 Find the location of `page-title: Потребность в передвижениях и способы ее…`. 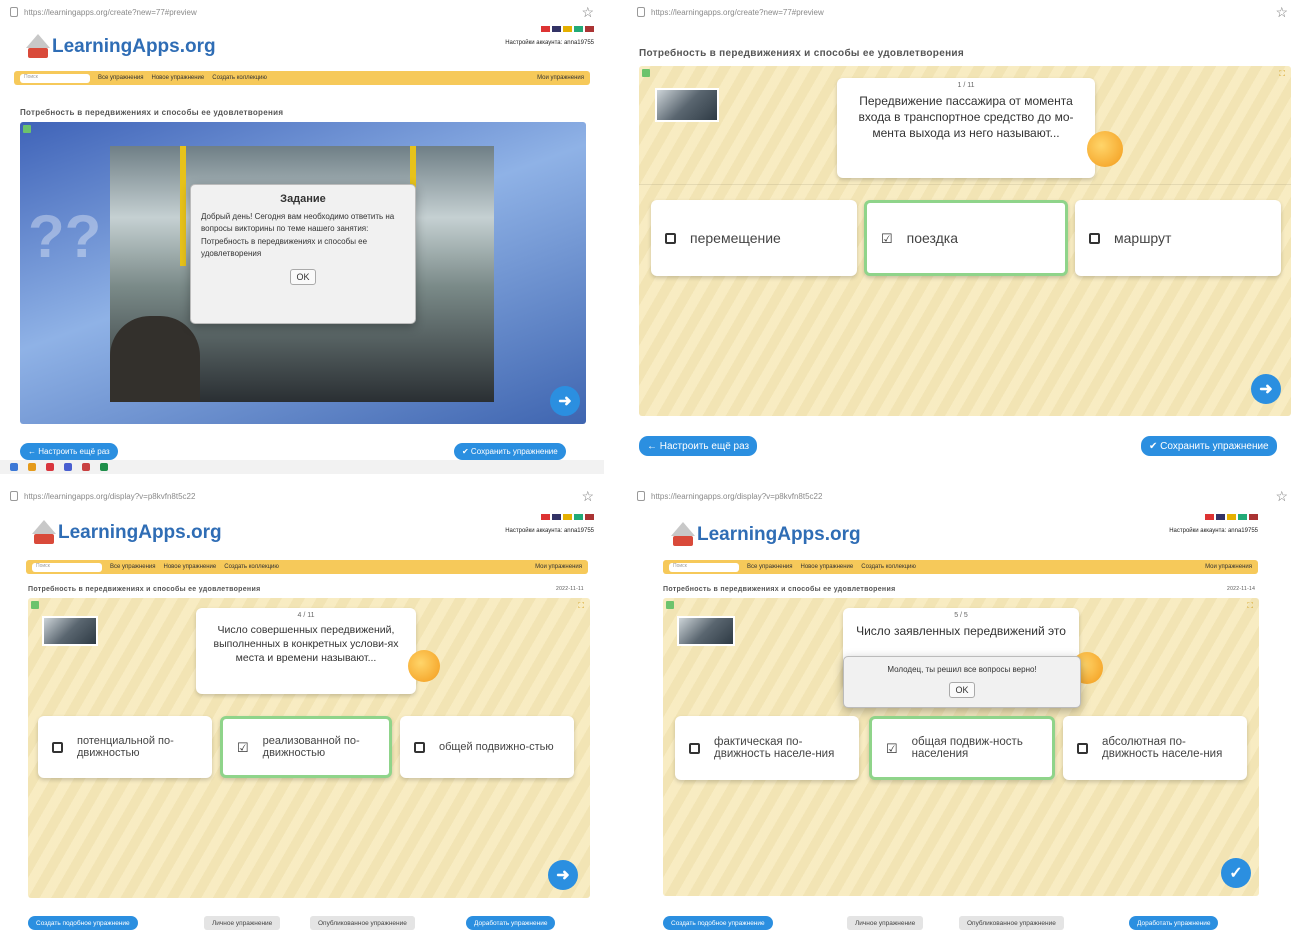

page-title: Потребность в передвижениях и способы ее… is located at coordinates (779, 589).